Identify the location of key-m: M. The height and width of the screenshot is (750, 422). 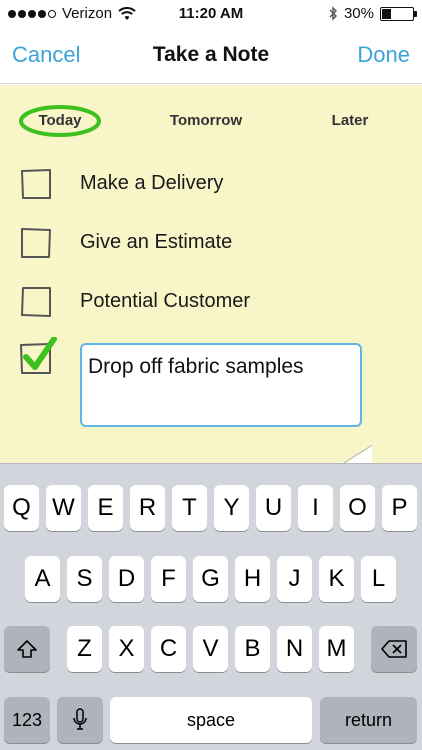
(336, 649).